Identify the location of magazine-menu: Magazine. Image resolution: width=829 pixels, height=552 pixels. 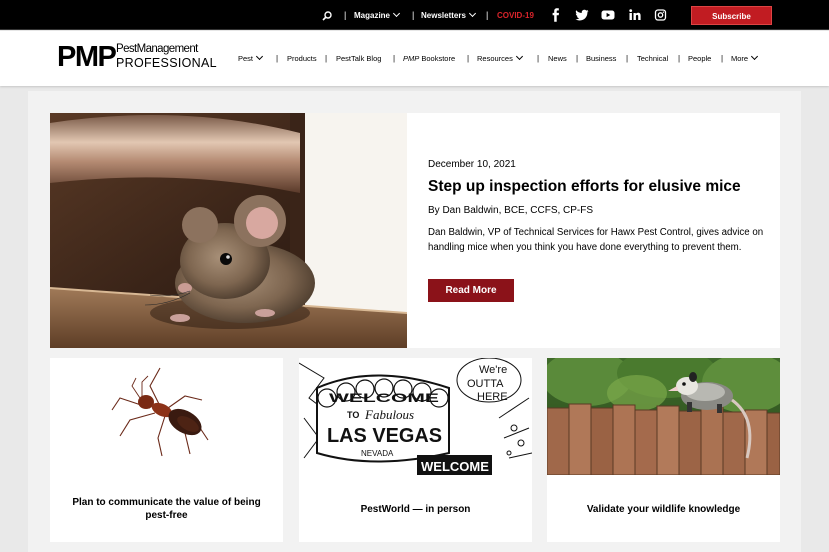
(377, 15).